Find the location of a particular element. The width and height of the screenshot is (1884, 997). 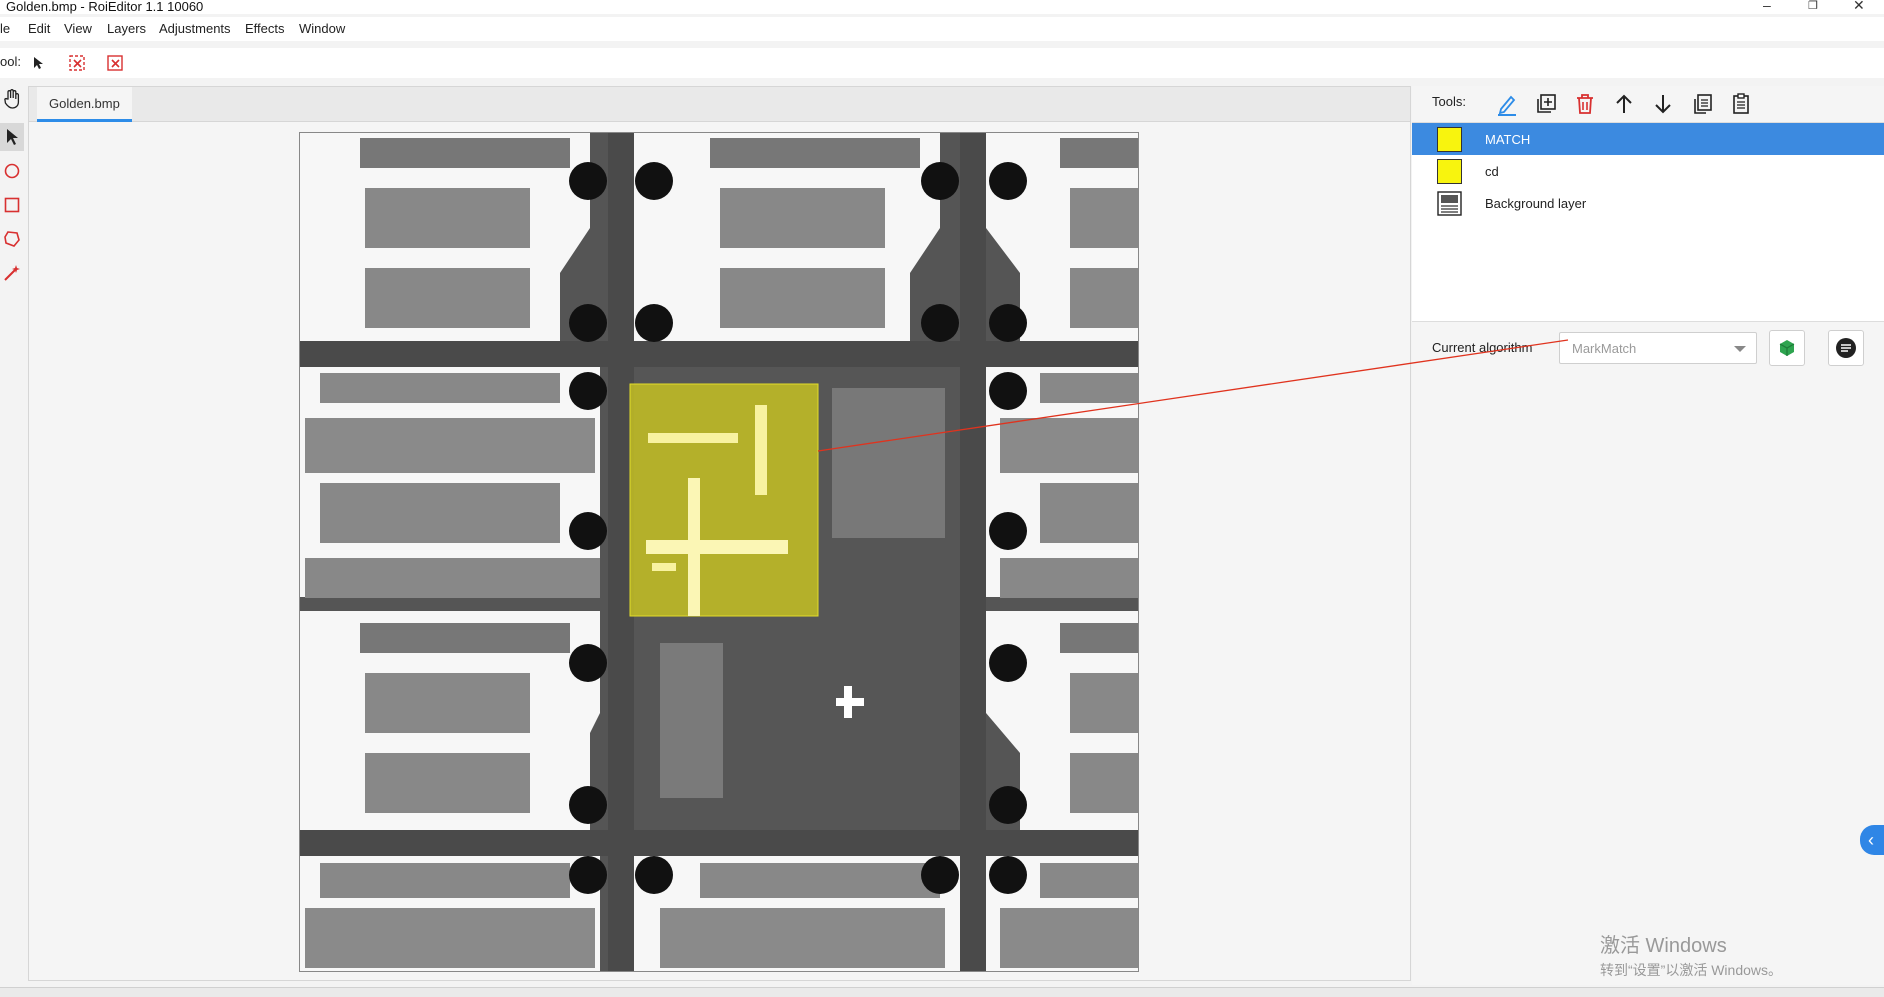

document-tab-label: Golden.bmp is located at coordinates (84, 103).